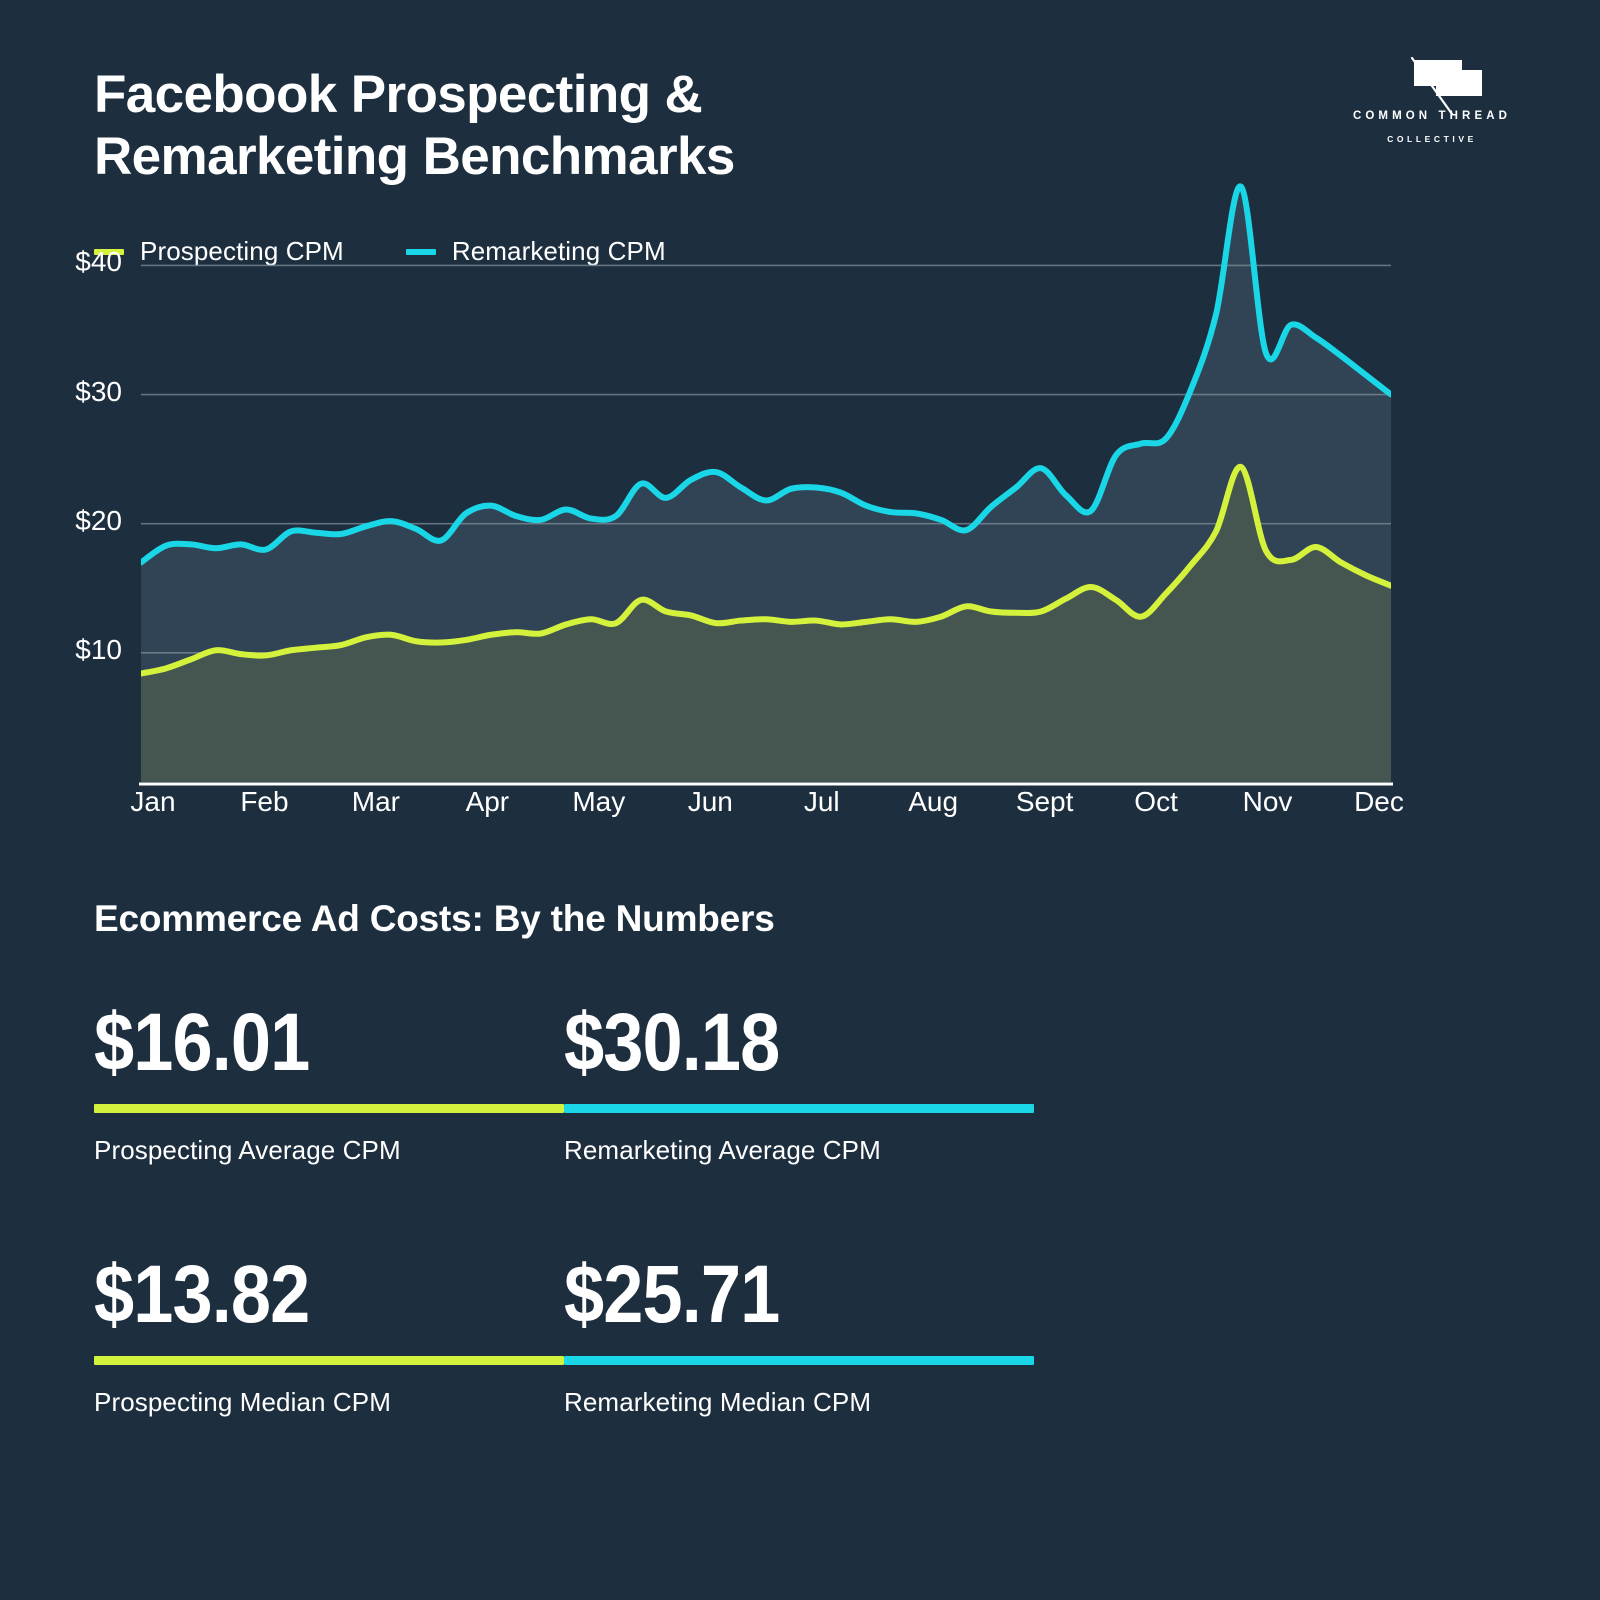 This screenshot has width=1600, height=1600. I want to click on x-axis-tick-label: Jan, so click(153, 801).